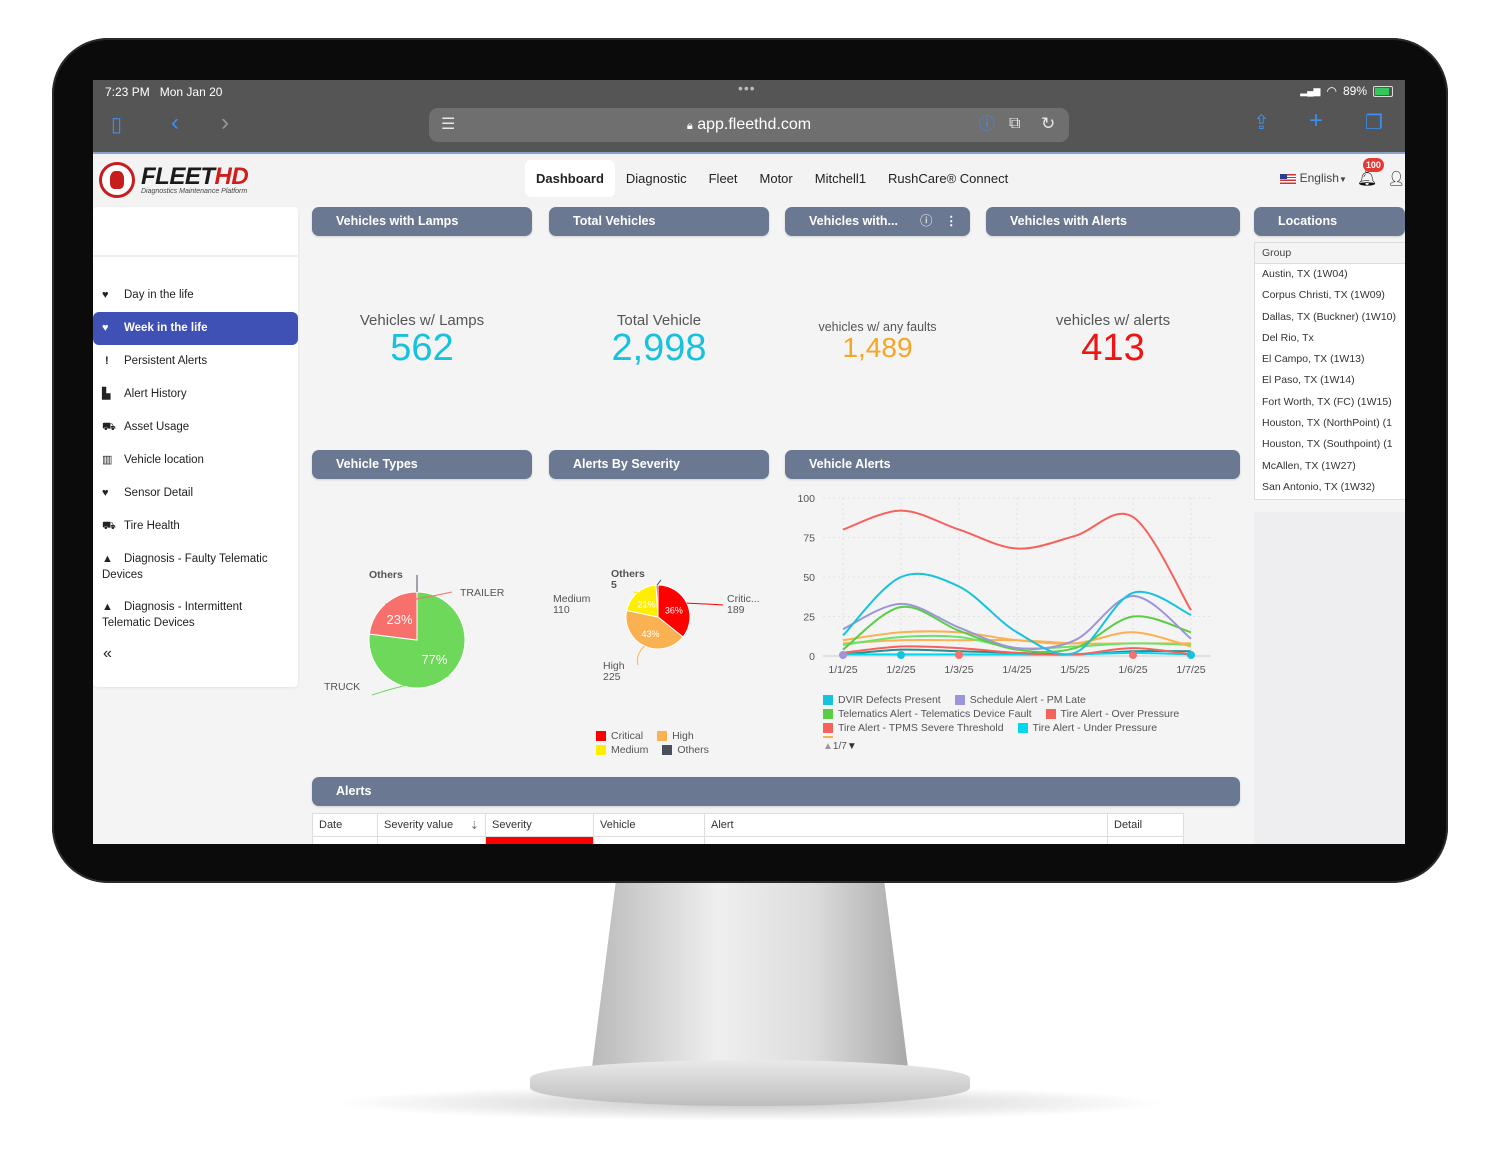  What do you see at coordinates (840, 178) in the screenshot?
I see `nav-mitchell1: Mitchell1` at bounding box center [840, 178].